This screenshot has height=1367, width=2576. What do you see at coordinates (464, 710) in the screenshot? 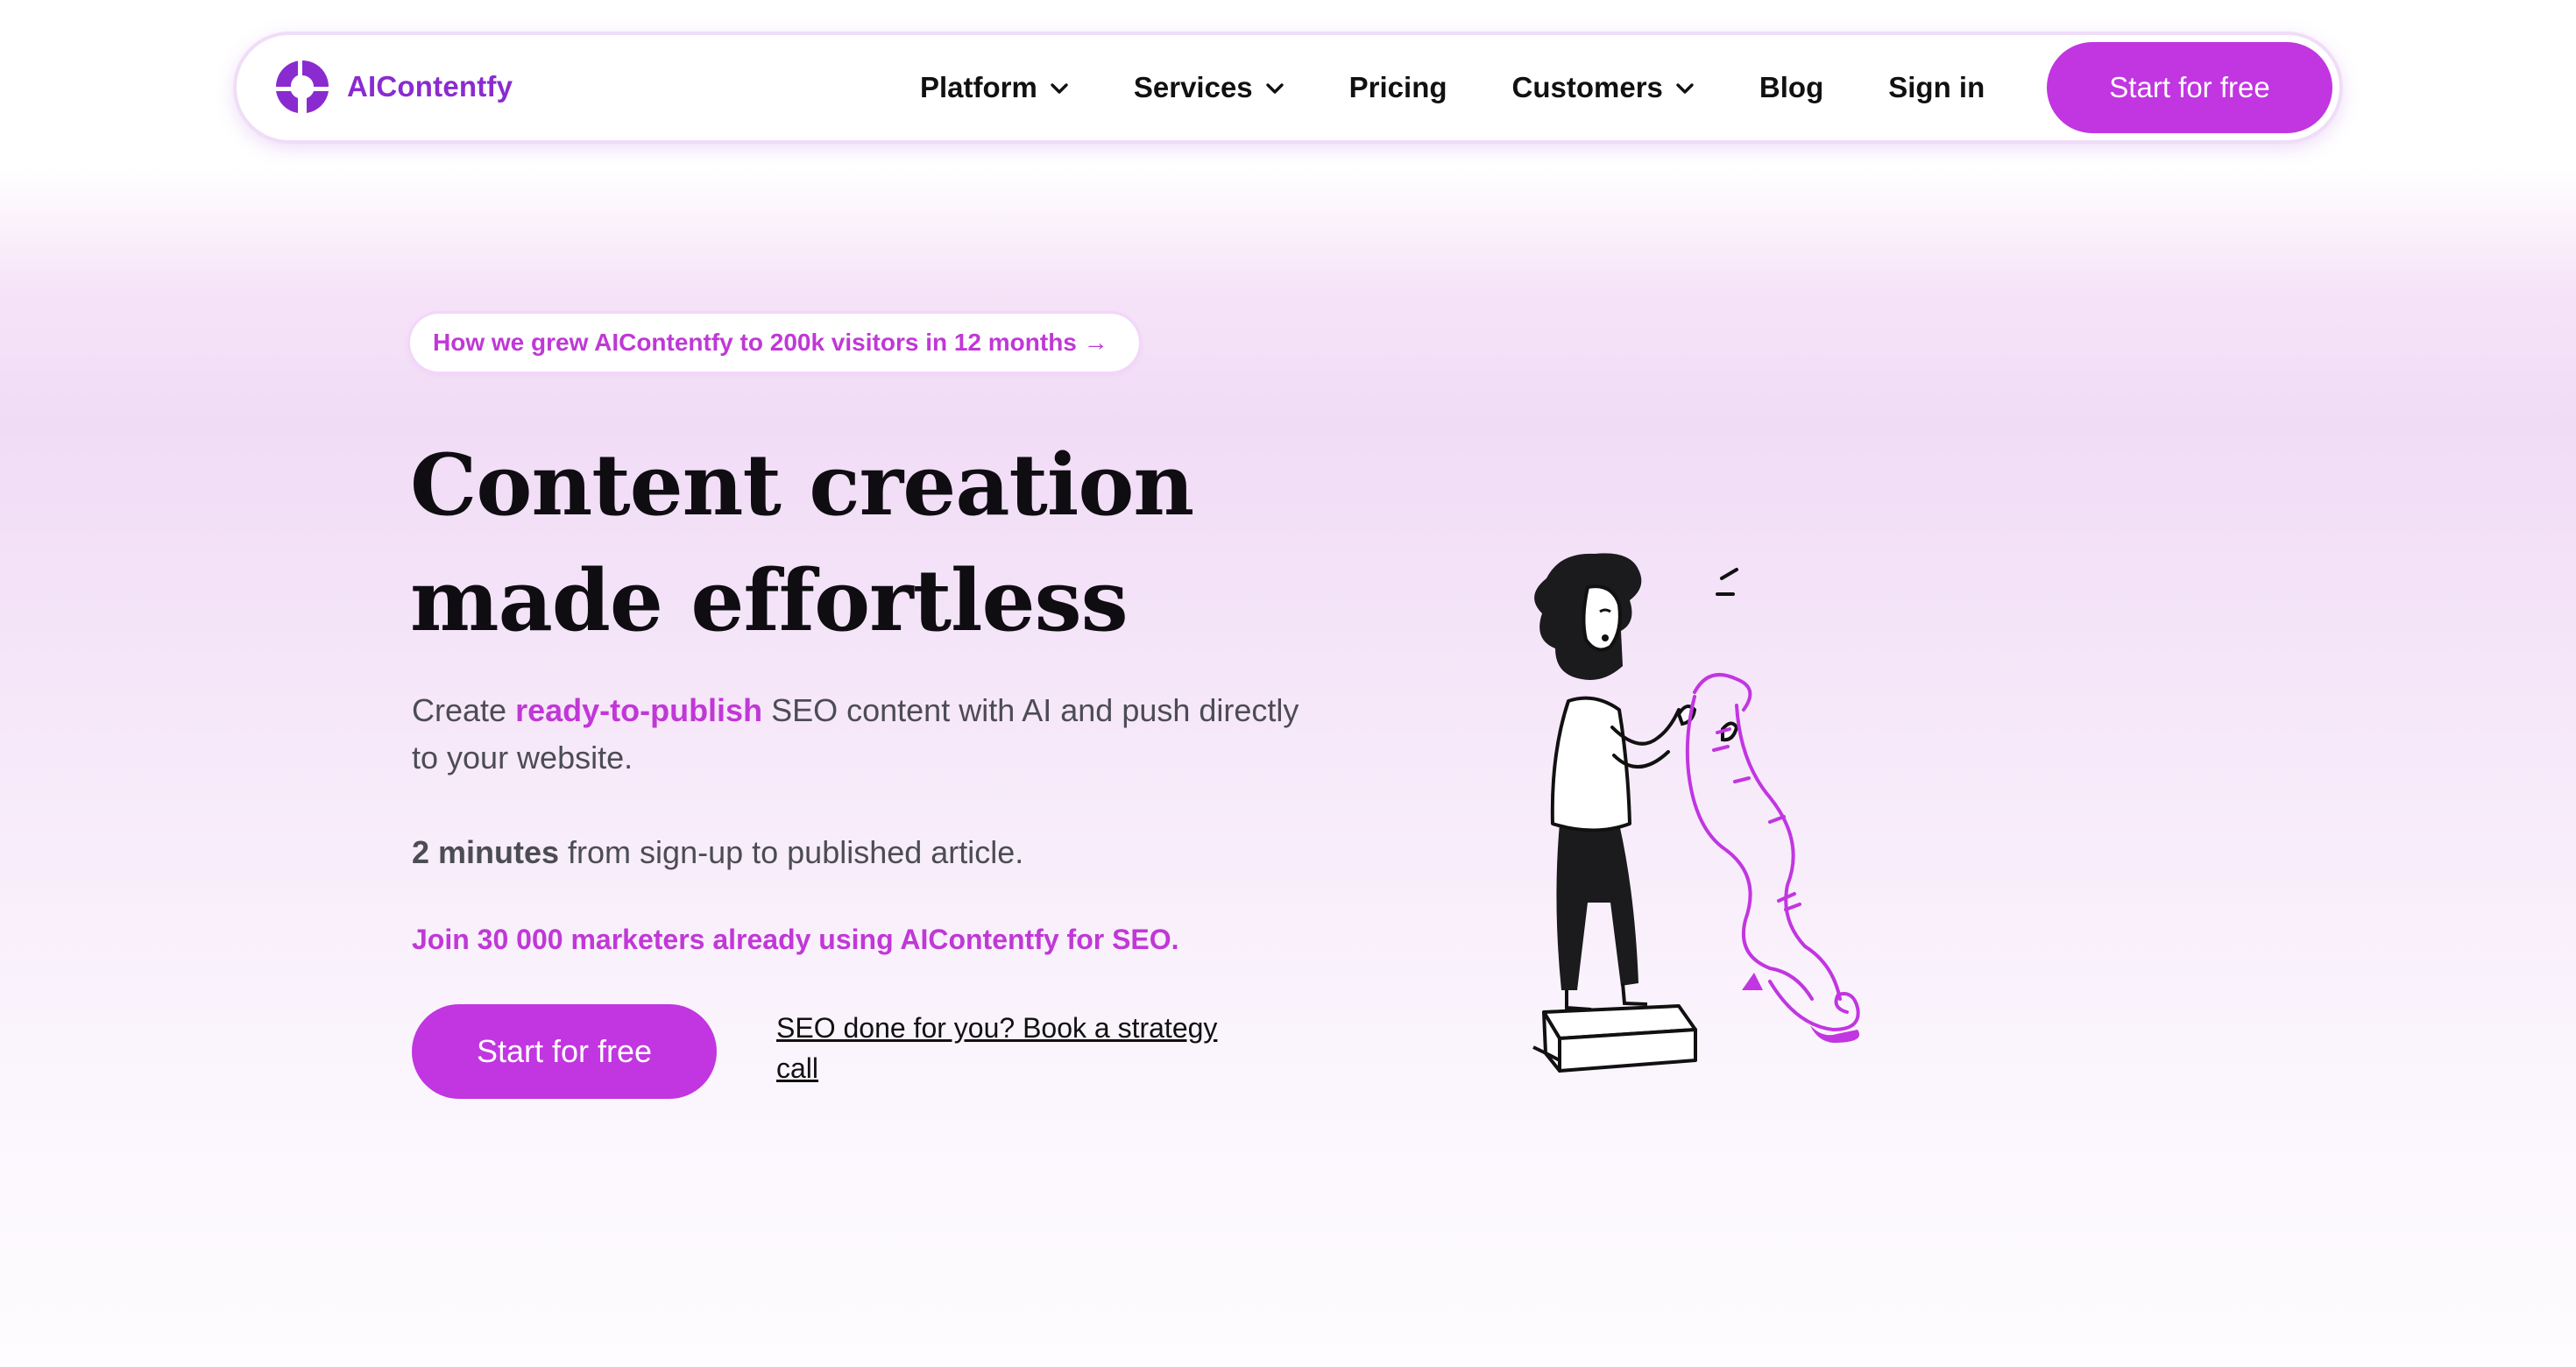
I see `subheading-text: Create` at bounding box center [464, 710].